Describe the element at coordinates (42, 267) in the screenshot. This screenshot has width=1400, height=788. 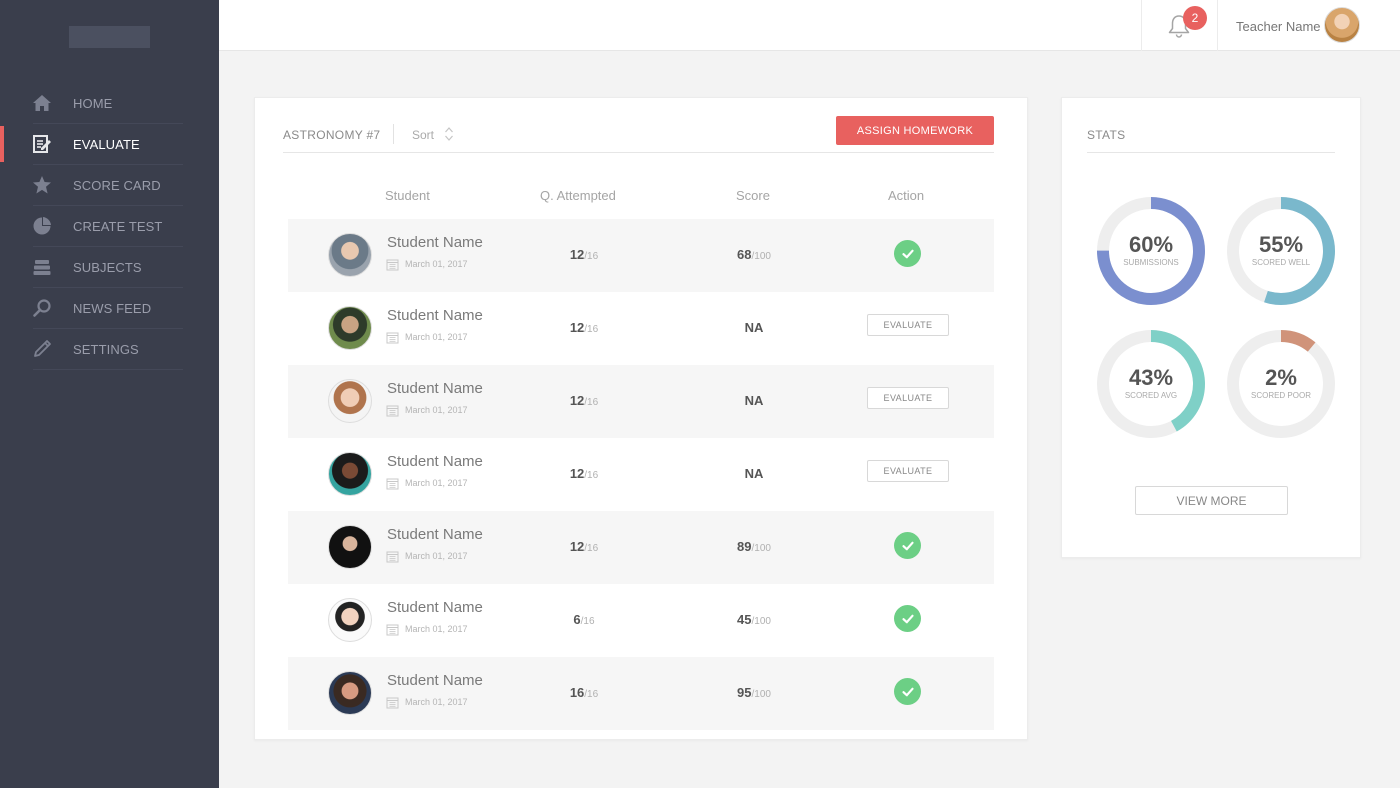
I see `stack-icon` at that location.